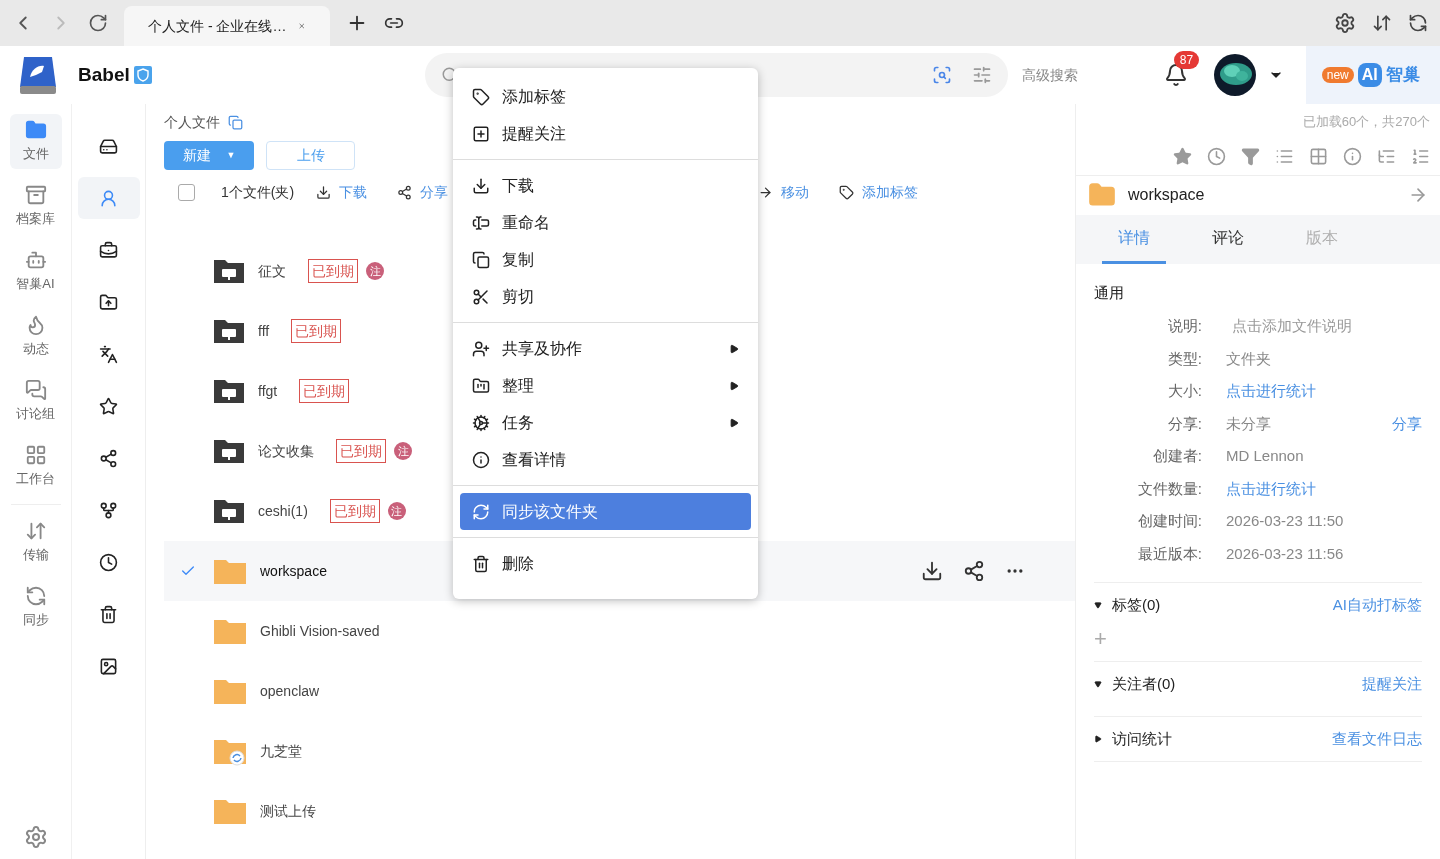 The height and width of the screenshot is (859, 1440). What do you see at coordinates (1184, 391) in the screenshot?
I see `field-label: 大小:` at bounding box center [1184, 391].